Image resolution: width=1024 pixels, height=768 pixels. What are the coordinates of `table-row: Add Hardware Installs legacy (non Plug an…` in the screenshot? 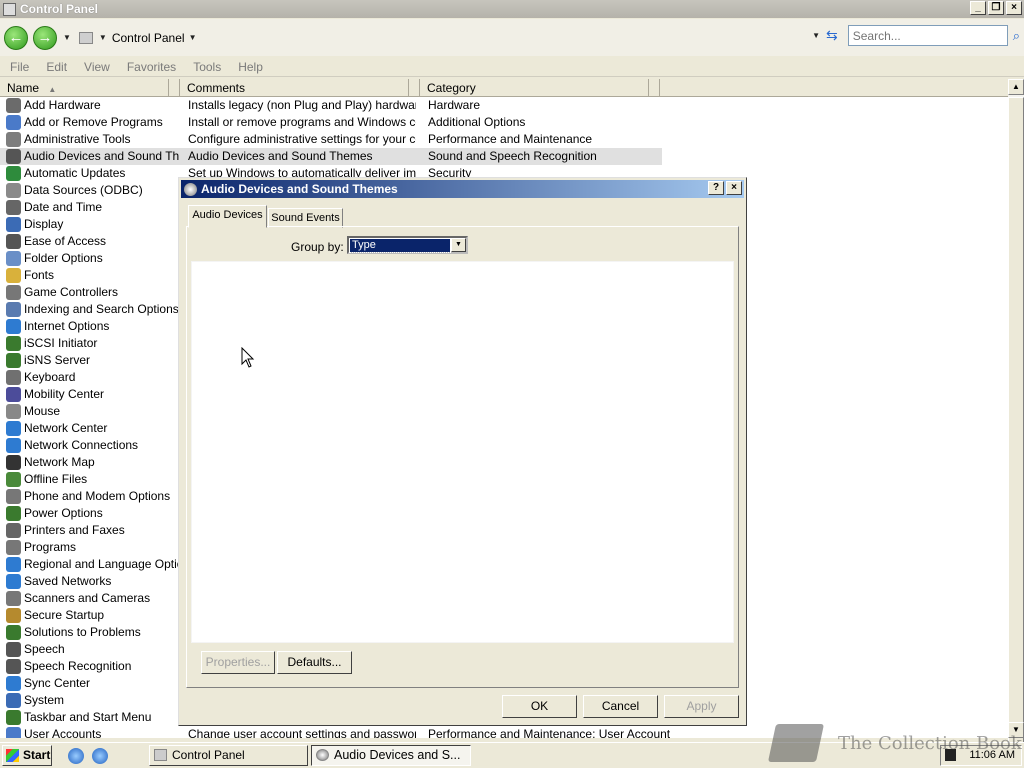 It's located at (504, 105).